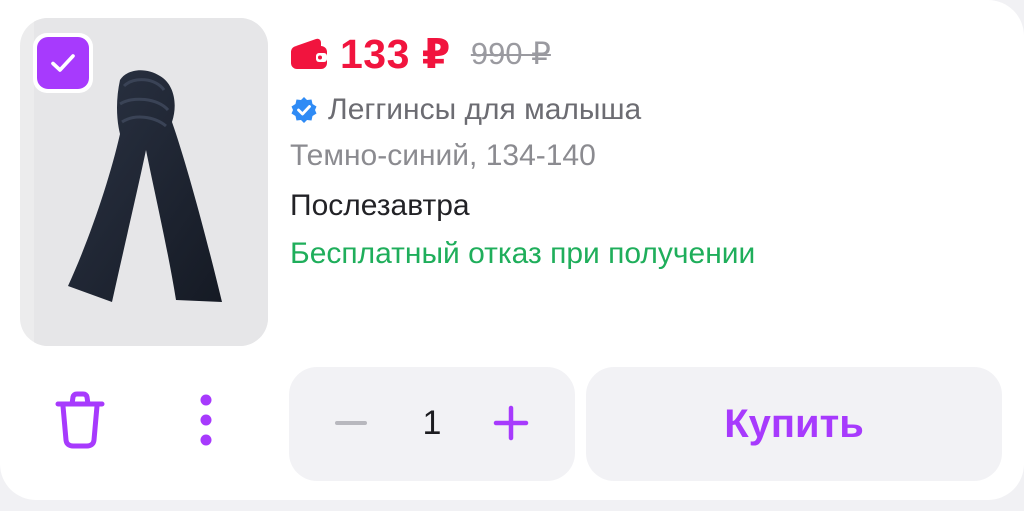 The height and width of the screenshot is (511, 1024). What do you see at coordinates (523, 253) in the screenshot?
I see `free-return-note: Бесплатный отказ при получении` at bounding box center [523, 253].